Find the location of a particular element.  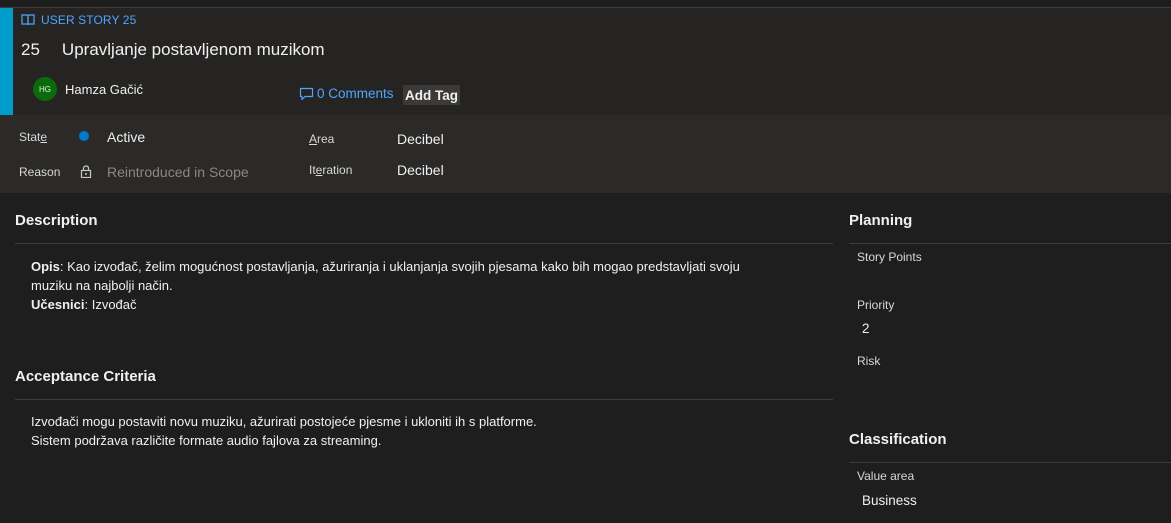

add-tag-button: Add Tag is located at coordinates (431, 95).